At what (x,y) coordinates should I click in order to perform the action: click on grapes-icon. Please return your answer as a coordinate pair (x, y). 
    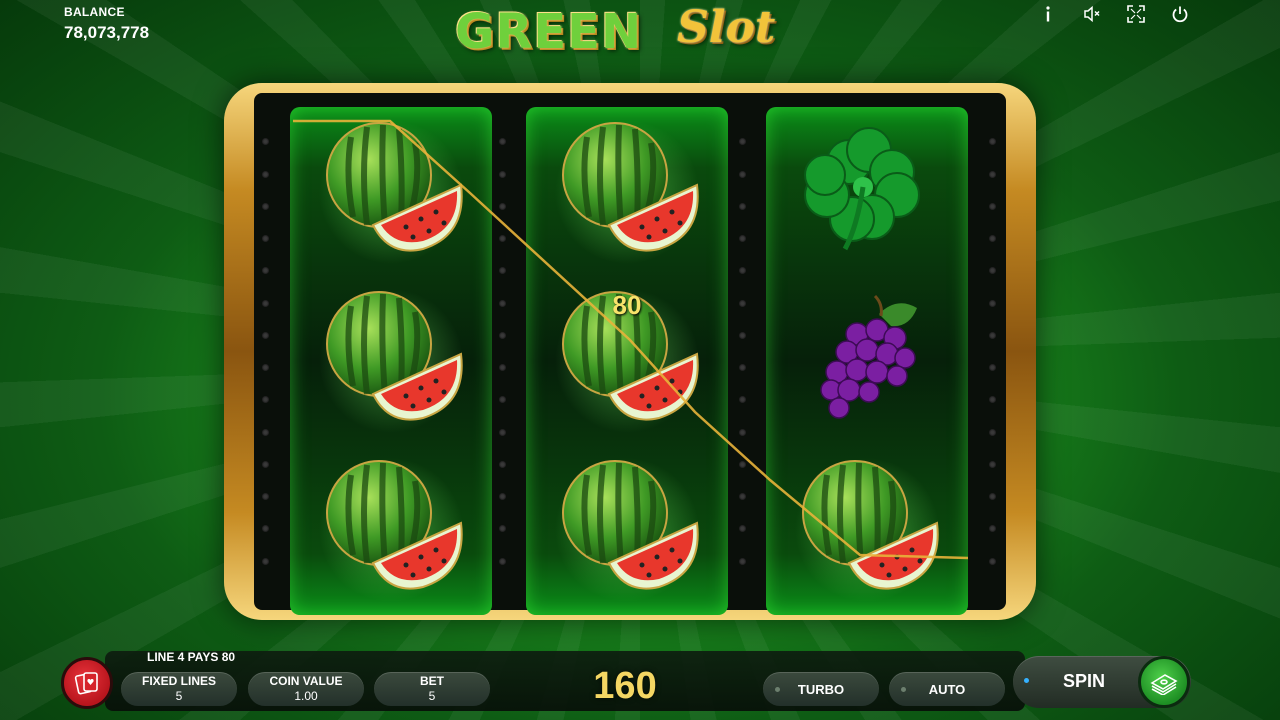
    Looking at the image, I should click on (867, 361).